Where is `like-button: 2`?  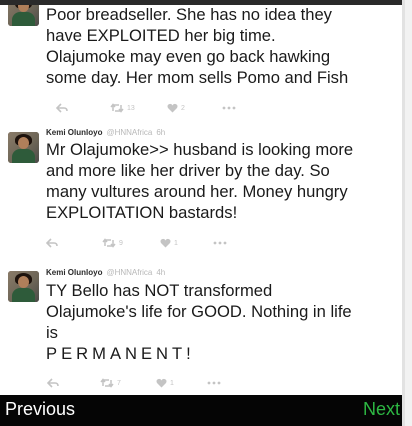
like-button: 2 is located at coordinates (176, 108).